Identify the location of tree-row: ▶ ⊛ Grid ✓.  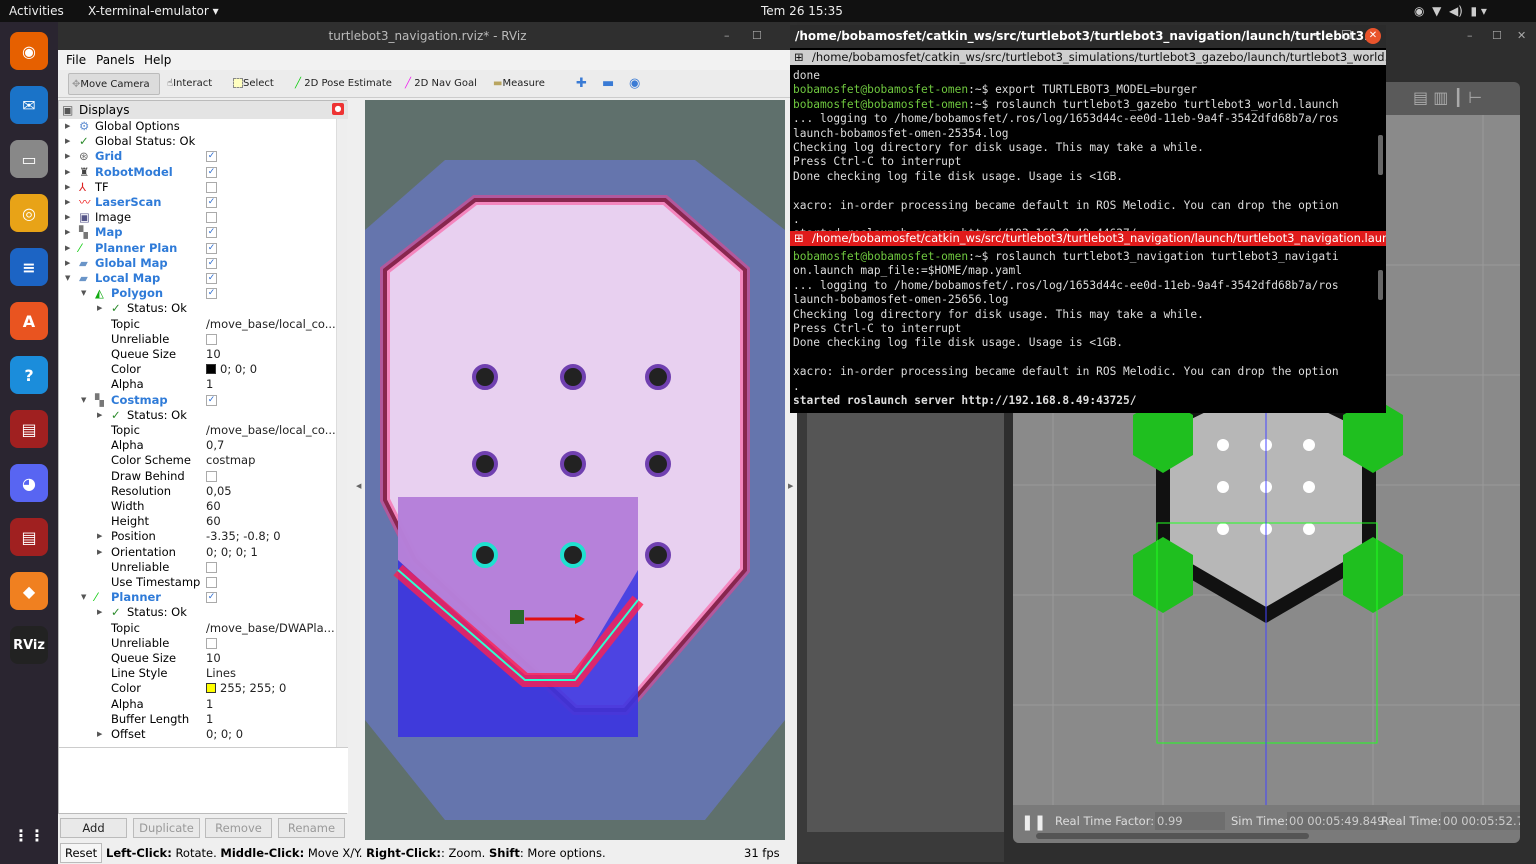
(197, 156).